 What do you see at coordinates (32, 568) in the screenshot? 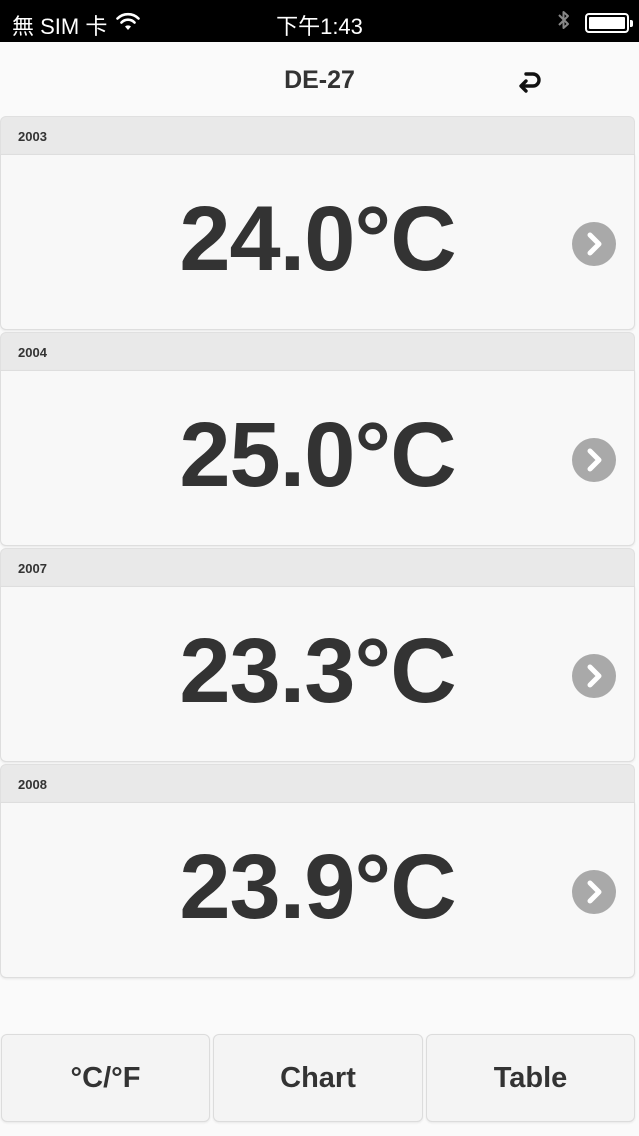
I see `section-header-label: 2007` at bounding box center [32, 568].